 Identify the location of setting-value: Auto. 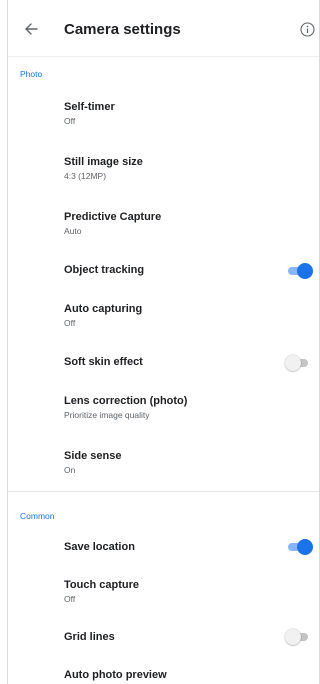
(73, 231).